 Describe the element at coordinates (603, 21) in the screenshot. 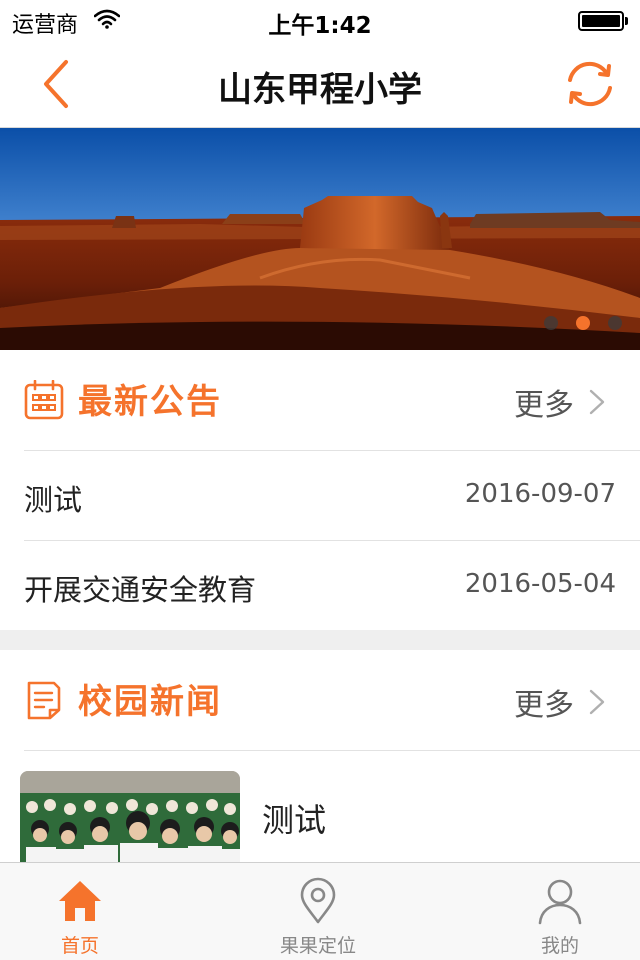

I see `battery-icon` at that location.